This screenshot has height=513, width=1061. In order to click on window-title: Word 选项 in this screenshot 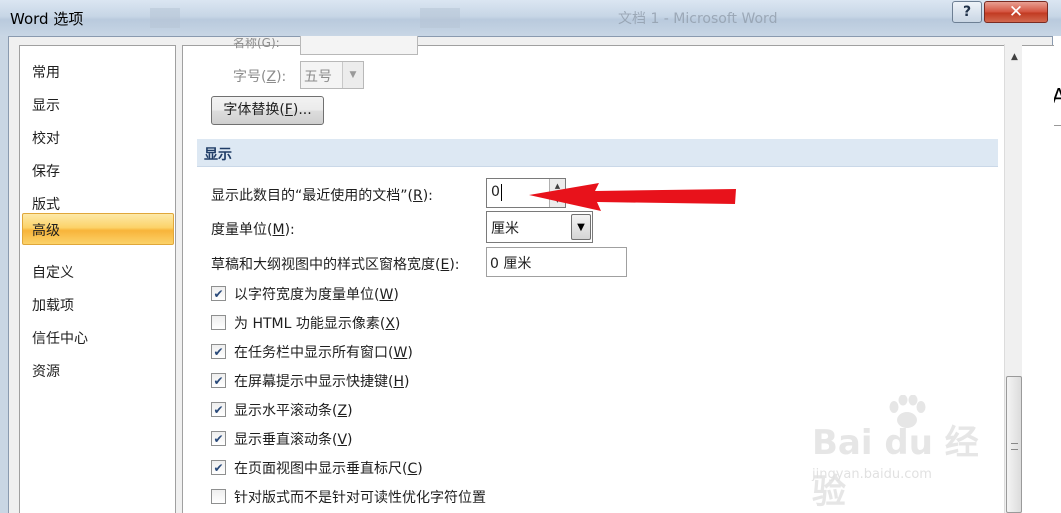, I will do `click(47, 19)`.